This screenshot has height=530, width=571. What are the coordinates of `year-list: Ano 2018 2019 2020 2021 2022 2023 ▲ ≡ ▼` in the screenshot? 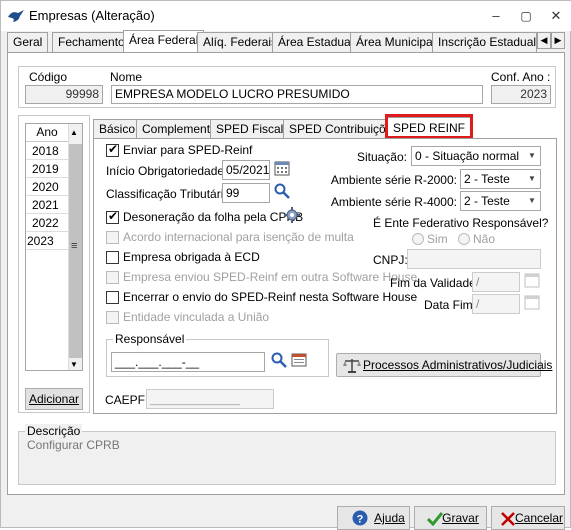 It's located at (54, 247).